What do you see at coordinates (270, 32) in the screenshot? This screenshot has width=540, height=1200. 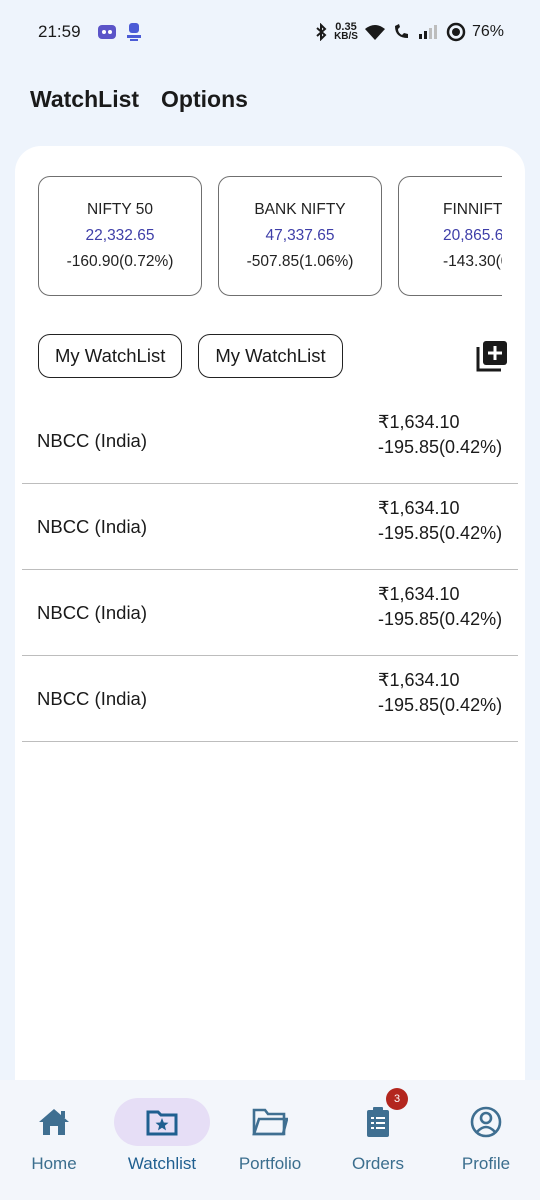 I see `status-bar: 21:59 0.35 KB/S 76%` at bounding box center [270, 32].